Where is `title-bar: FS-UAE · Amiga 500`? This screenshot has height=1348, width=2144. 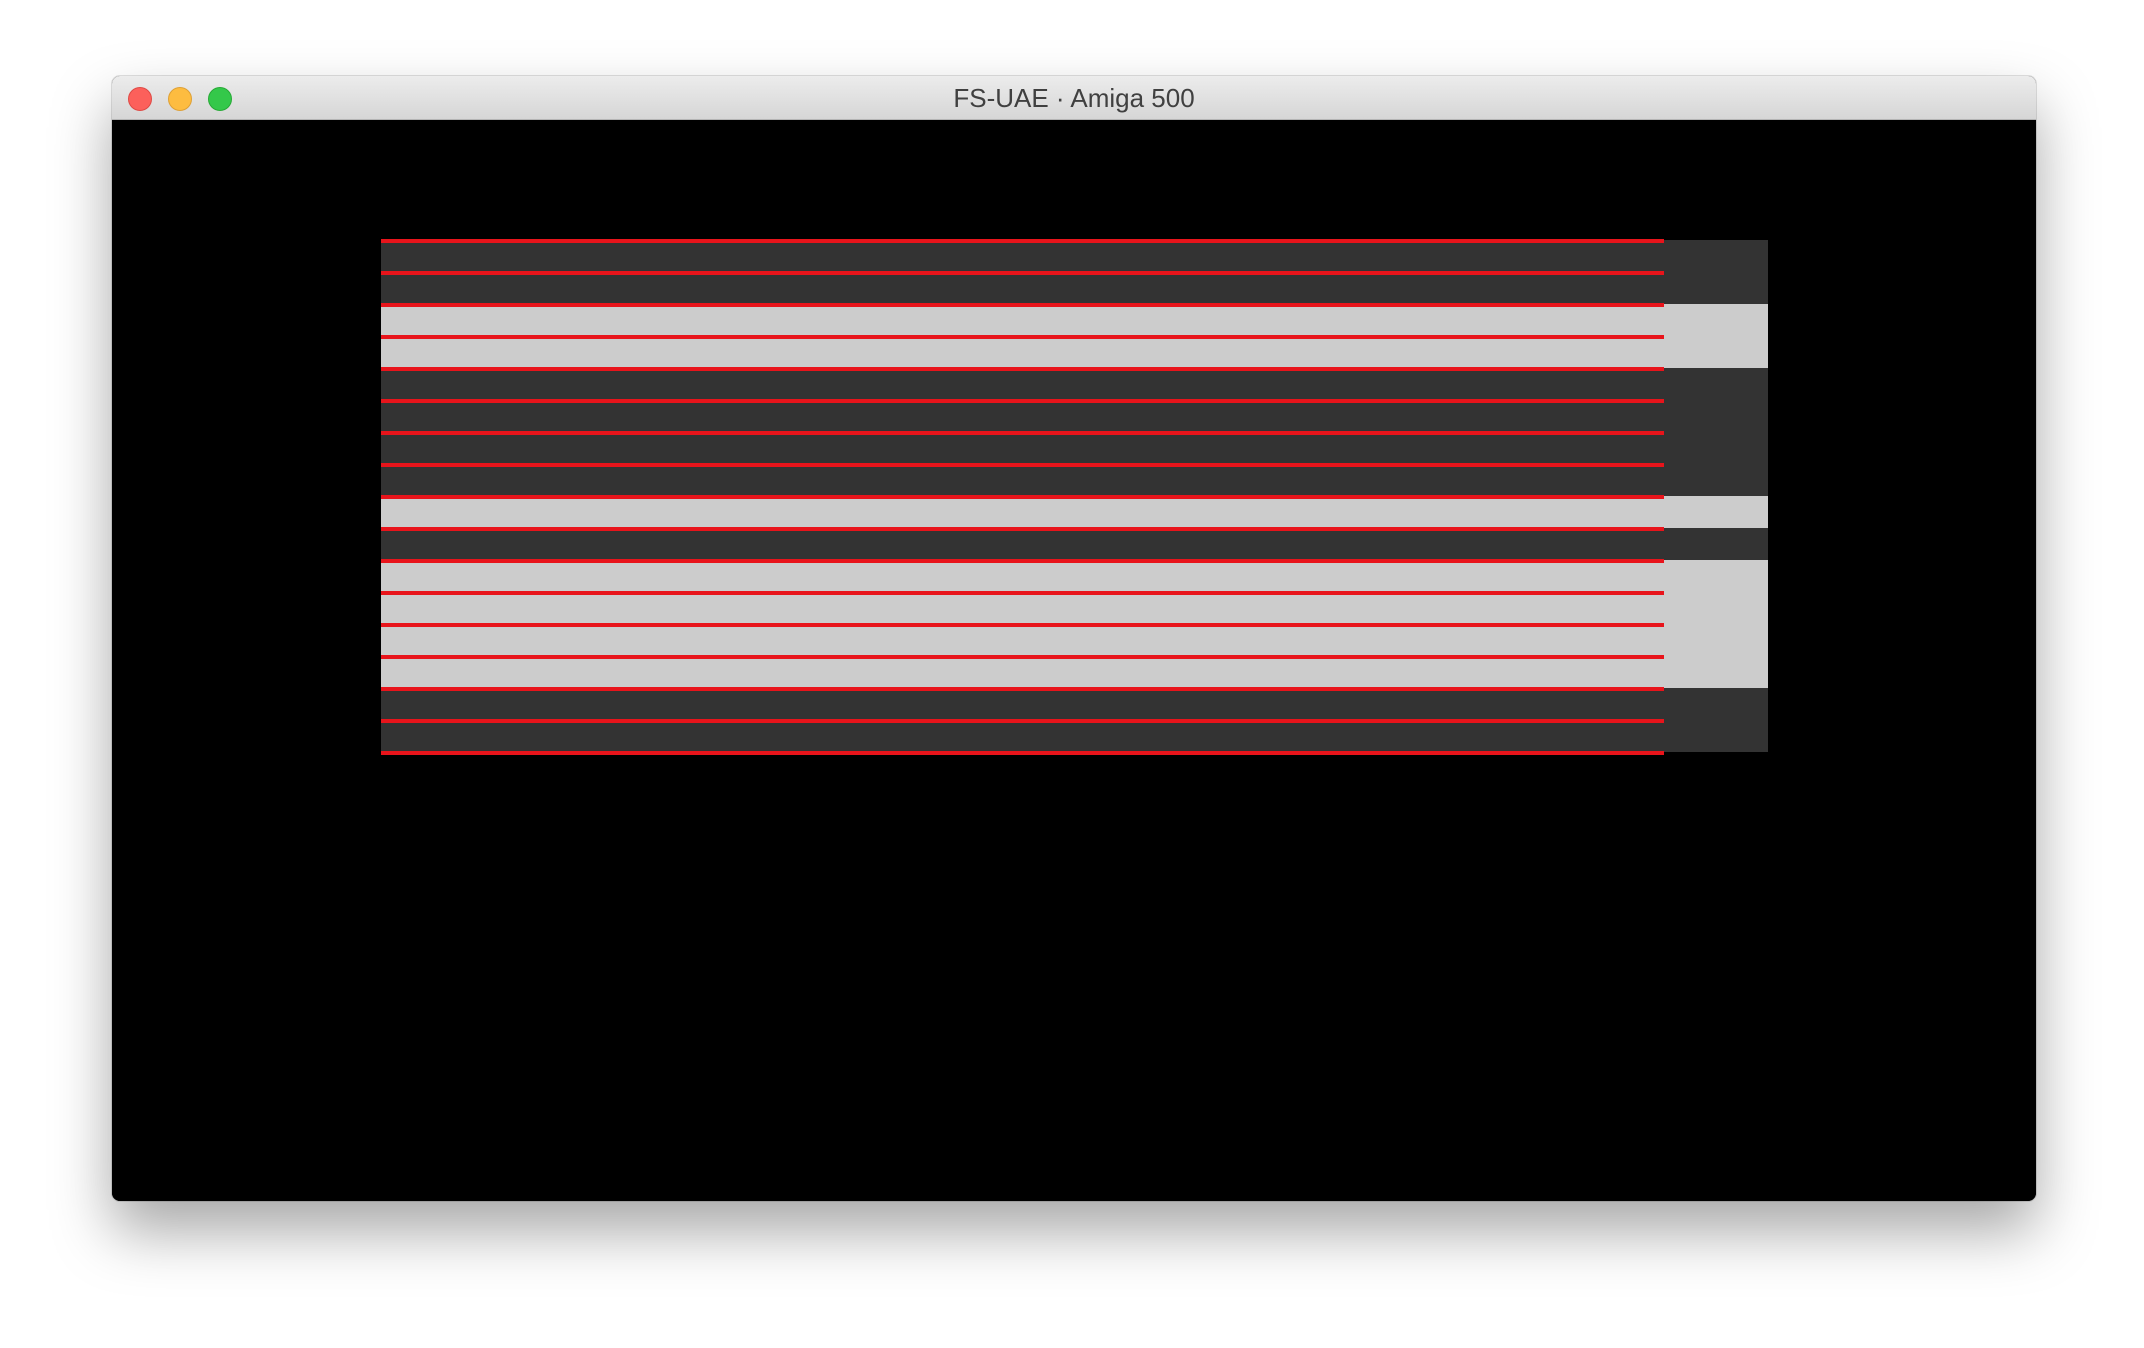 title-bar: FS-UAE · Amiga 500 is located at coordinates (1074, 98).